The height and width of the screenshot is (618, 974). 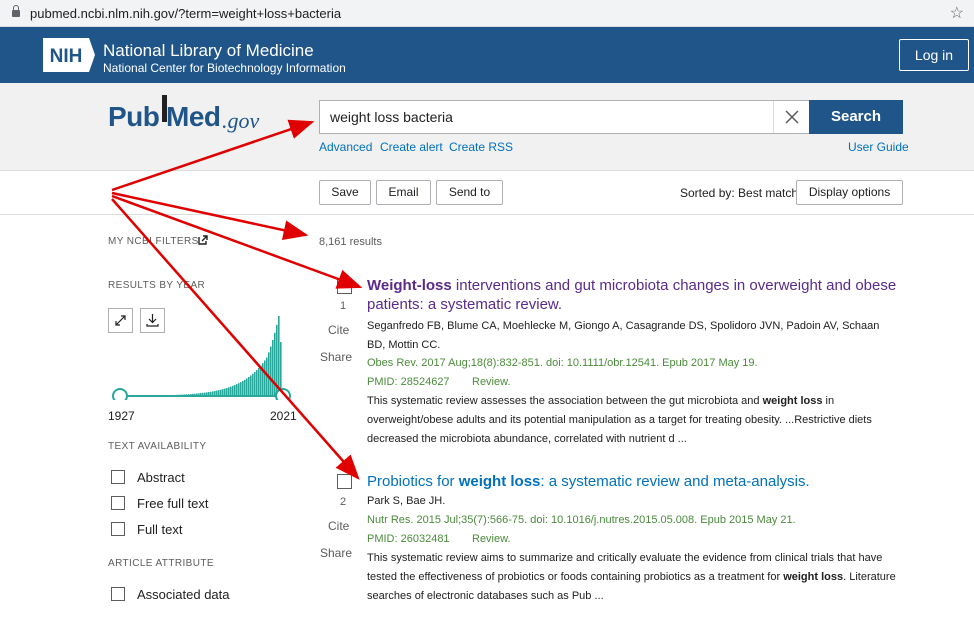 What do you see at coordinates (957, 13) in the screenshot?
I see `star-icon: ☆` at bounding box center [957, 13].